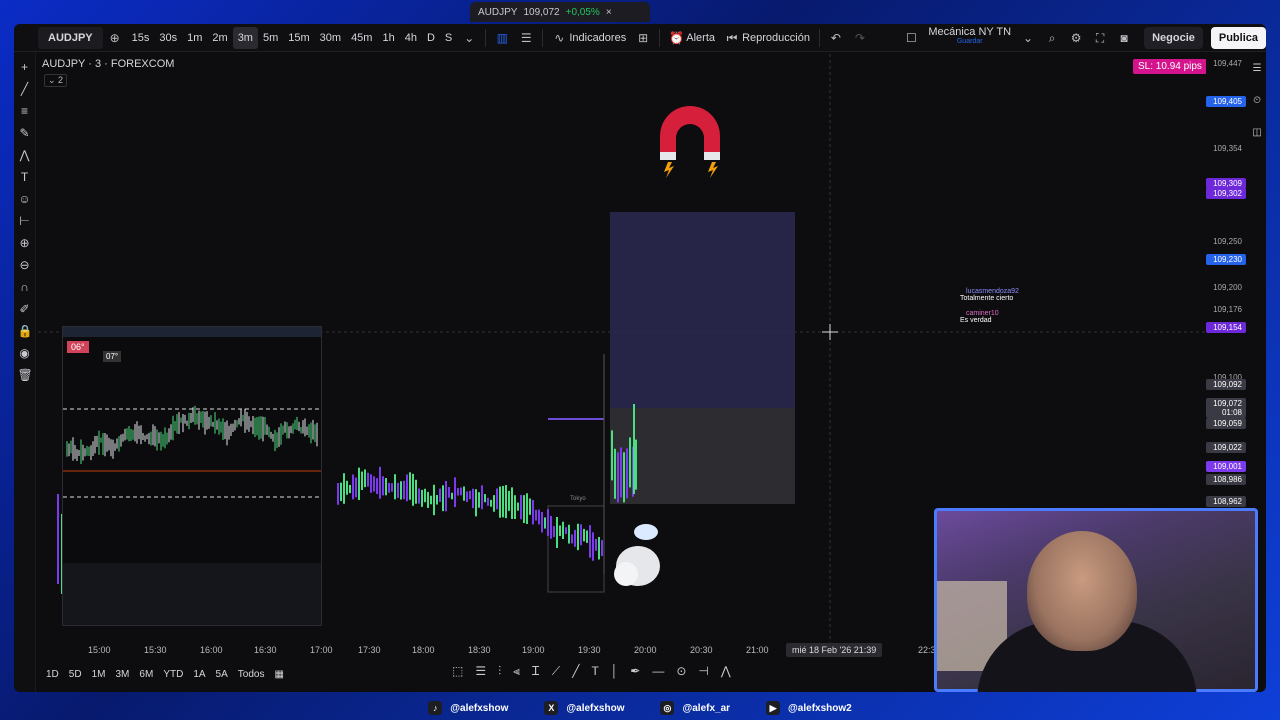  I want to click on crosshair-icon: +, so click(25, 67).